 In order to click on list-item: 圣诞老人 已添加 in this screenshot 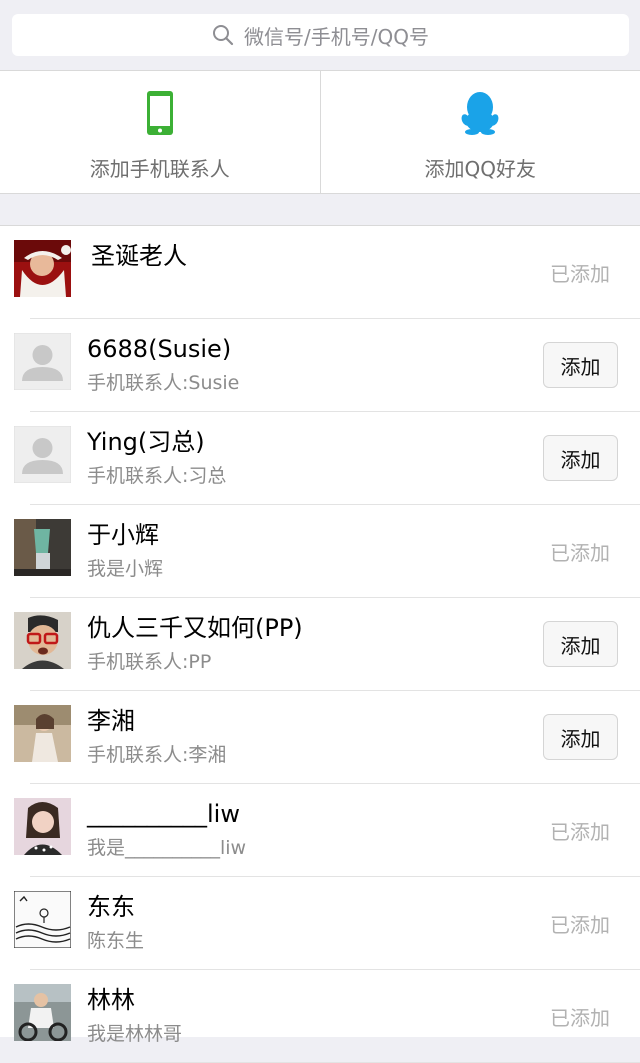, I will do `click(320, 272)`.